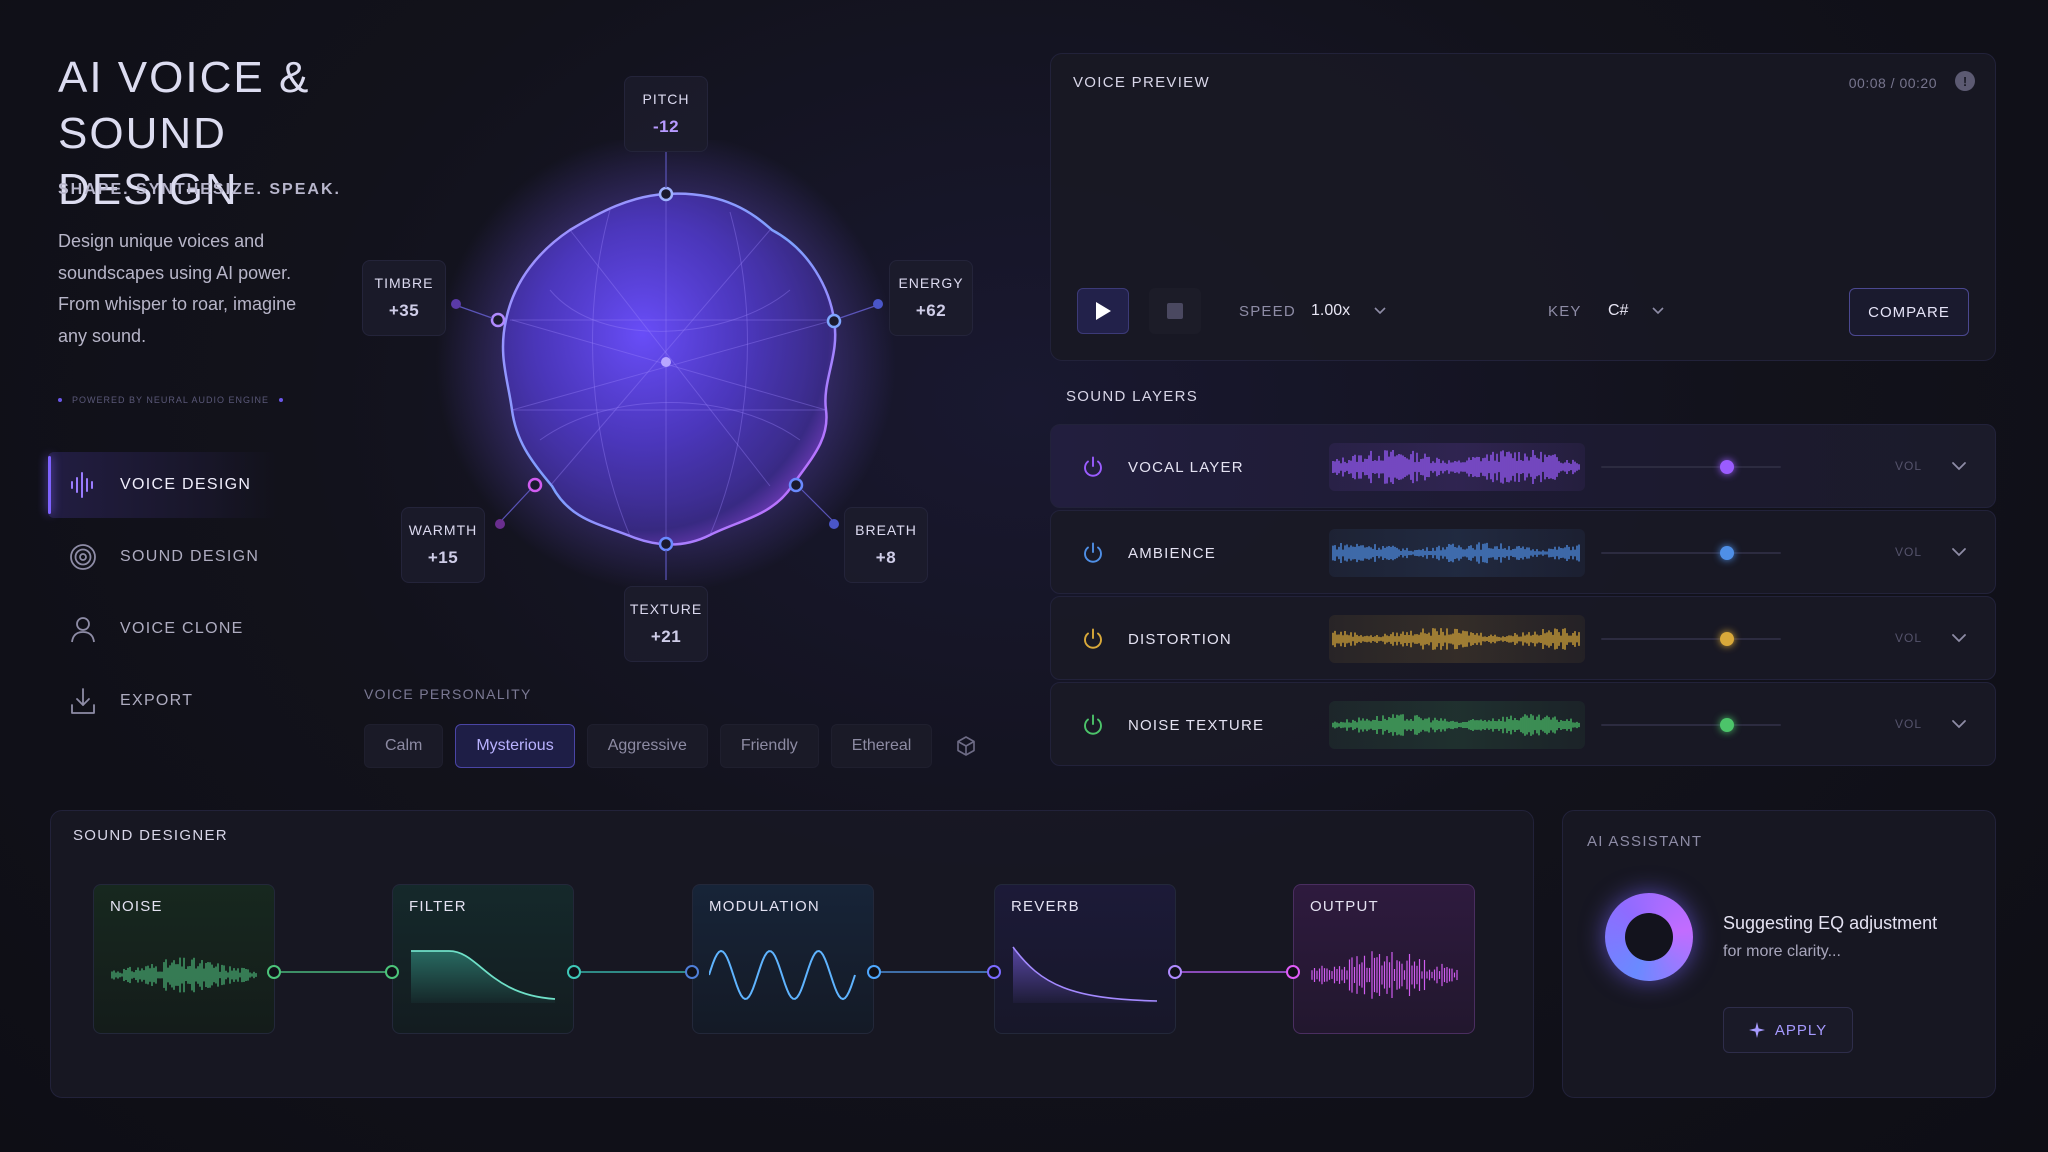 The image size is (2048, 1152). Describe the element at coordinates (184, 959) in the screenshot. I see `module-noise: NOISE` at that location.